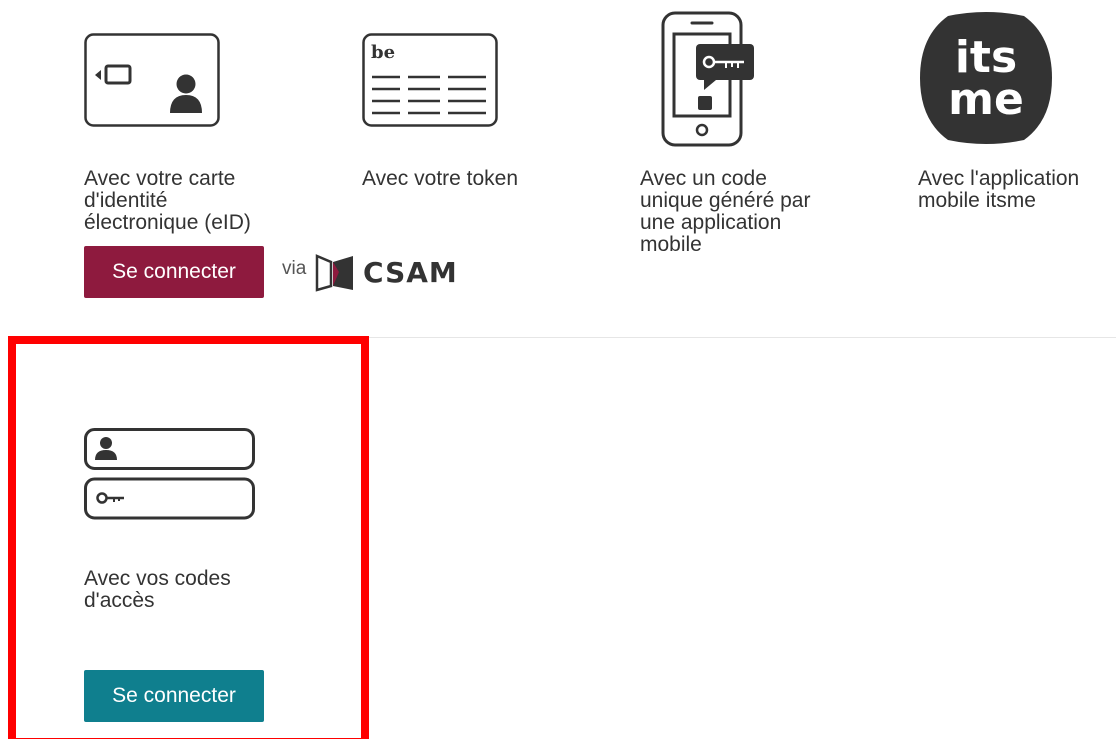 This screenshot has height=739, width=1116. I want to click on csam-label: CSAM, so click(410, 272).